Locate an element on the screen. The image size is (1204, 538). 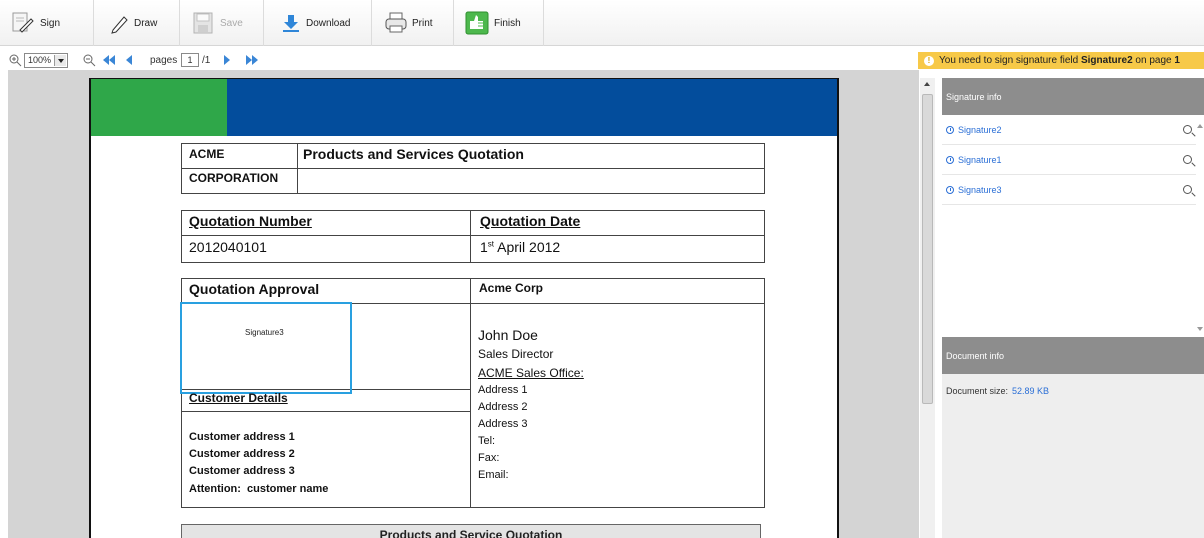
next-page-icon is located at coordinates (227, 60).